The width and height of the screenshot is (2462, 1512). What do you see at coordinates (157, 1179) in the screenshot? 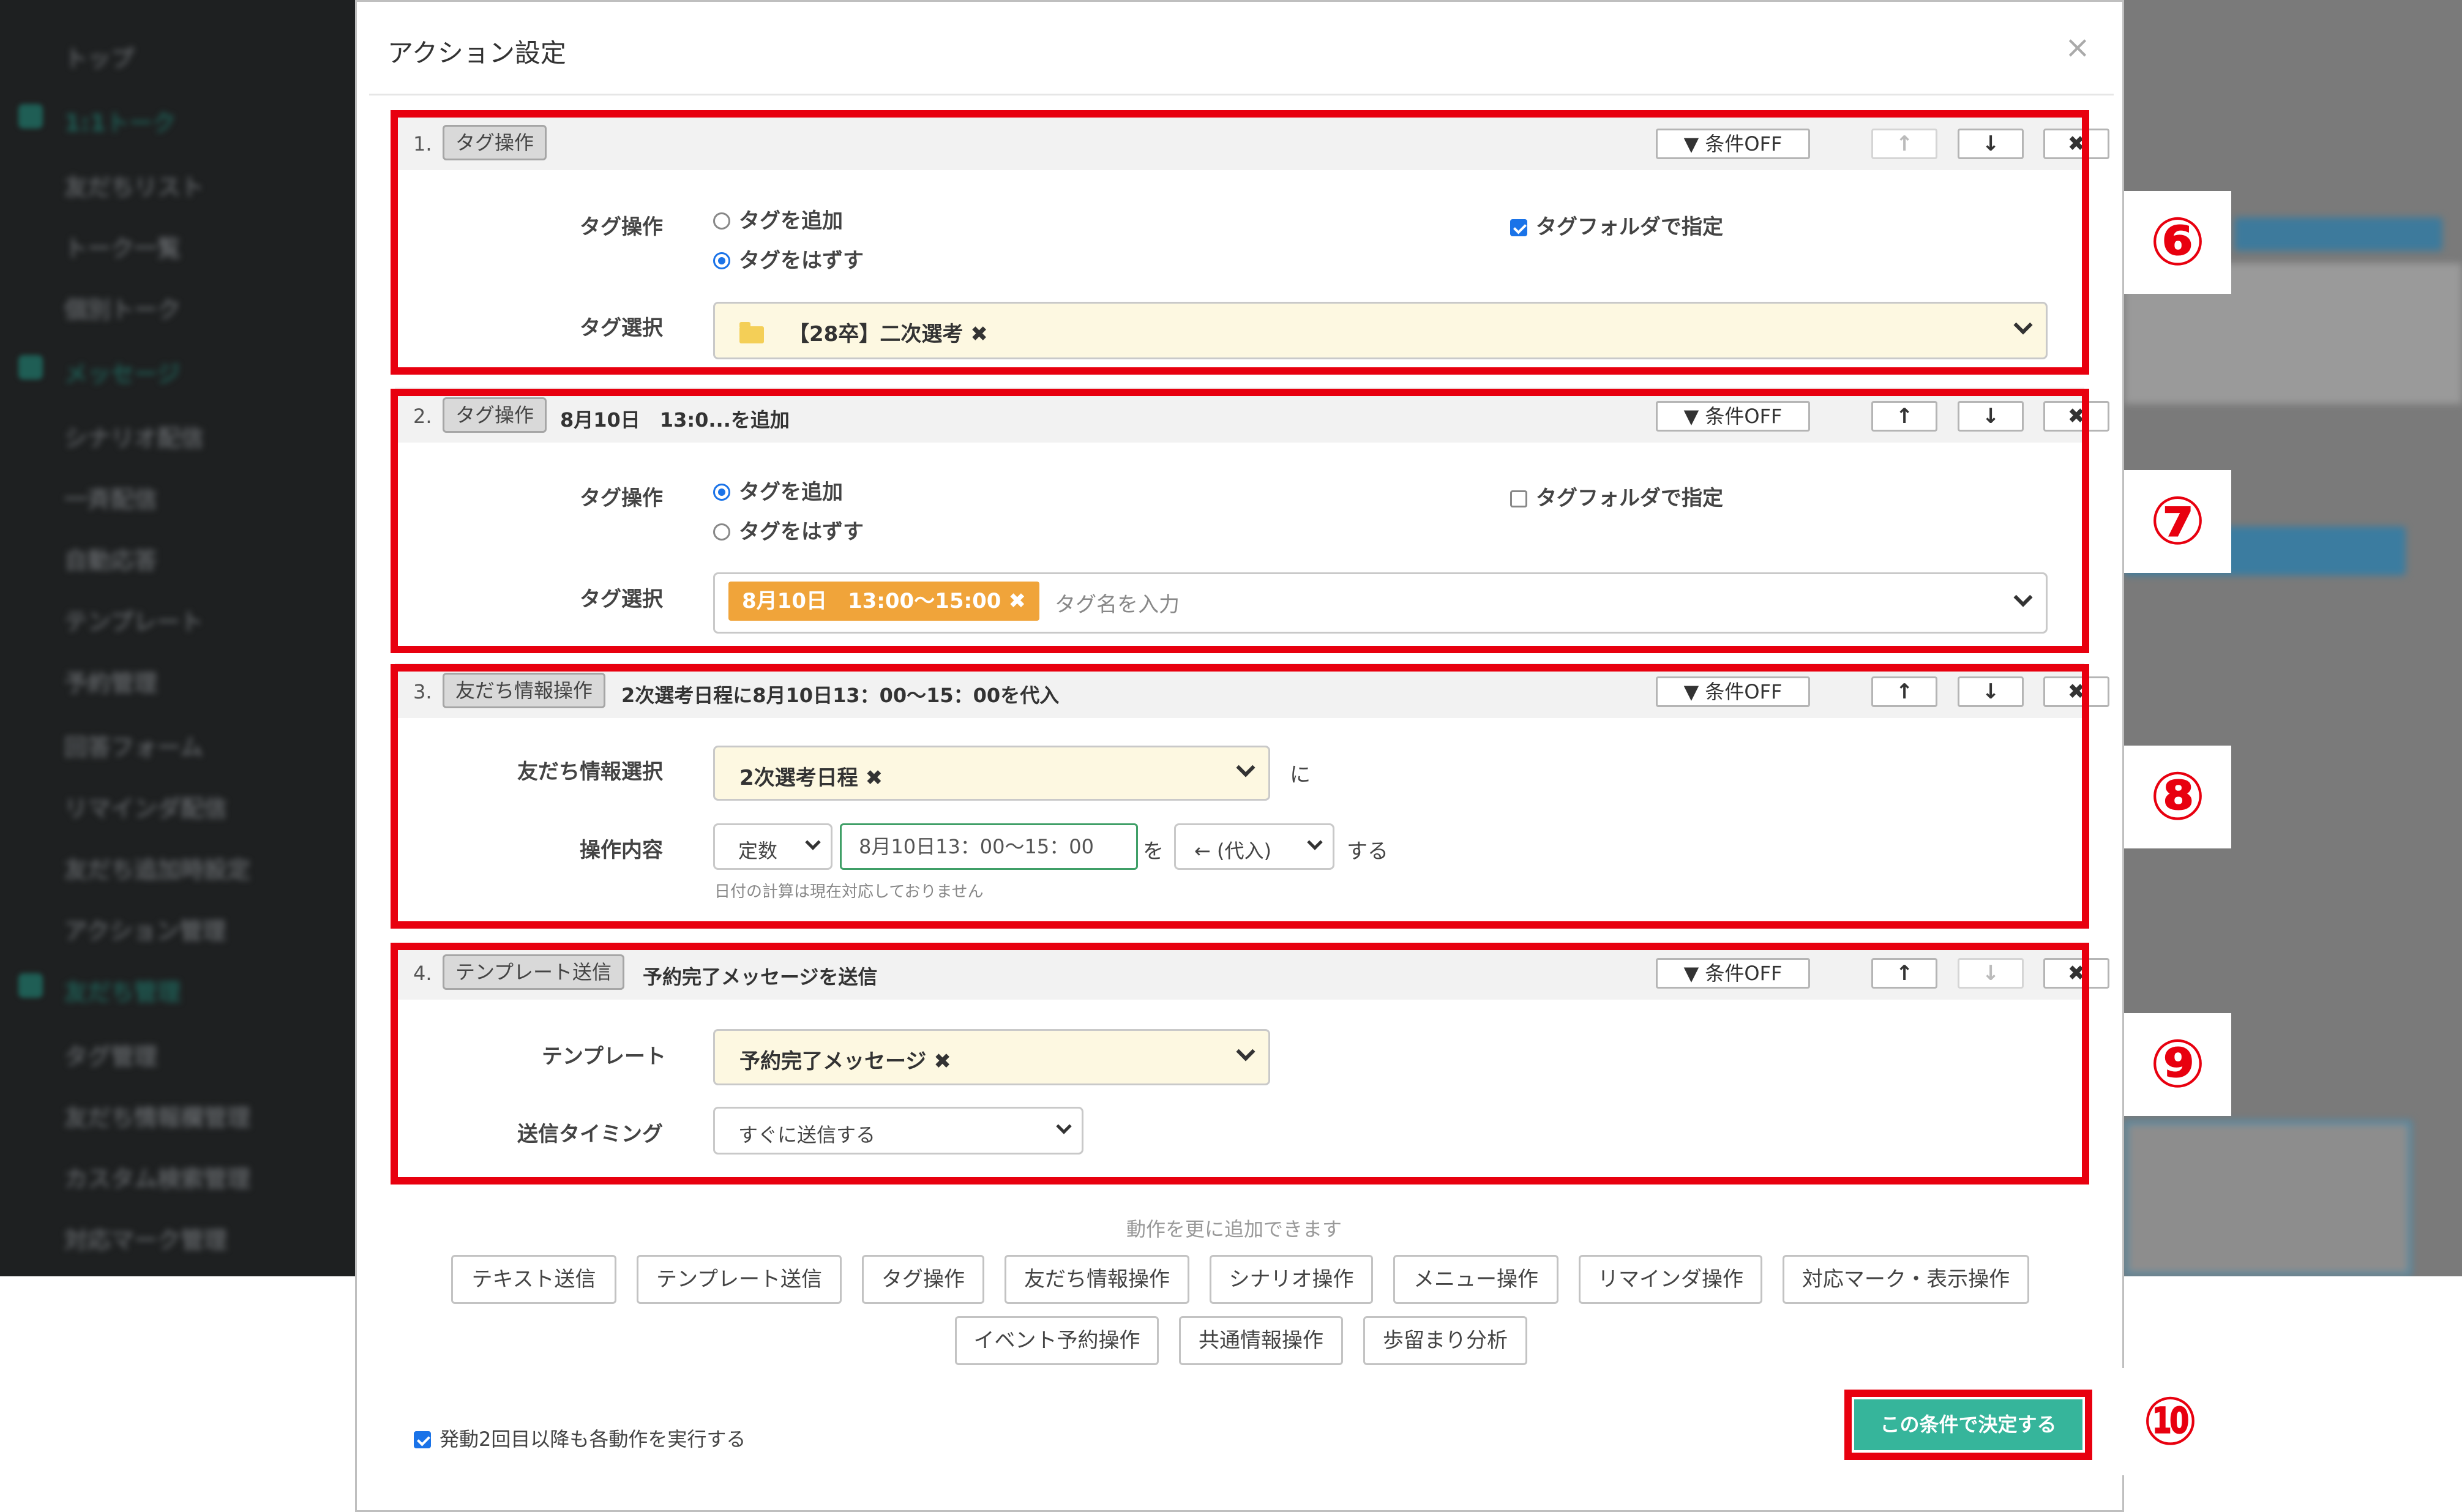
I see `sidebar-item-custom-search: カスタム検索管理` at bounding box center [157, 1179].